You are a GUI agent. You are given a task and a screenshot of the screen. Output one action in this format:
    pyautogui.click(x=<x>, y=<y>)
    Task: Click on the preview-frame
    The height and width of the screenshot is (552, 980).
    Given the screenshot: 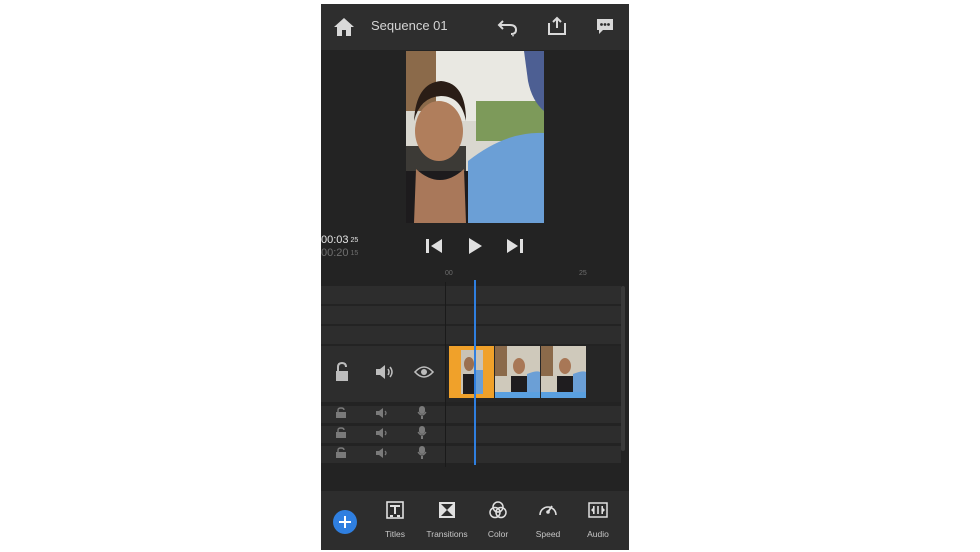 What is the action you would take?
    pyautogui.click(x=475, y=137)
    